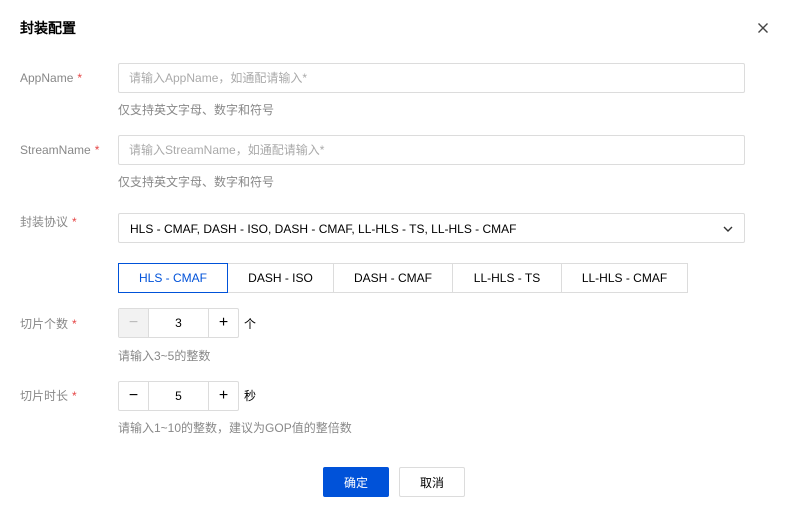  I want to click on cancel-button: 取消, so click(432, 482).